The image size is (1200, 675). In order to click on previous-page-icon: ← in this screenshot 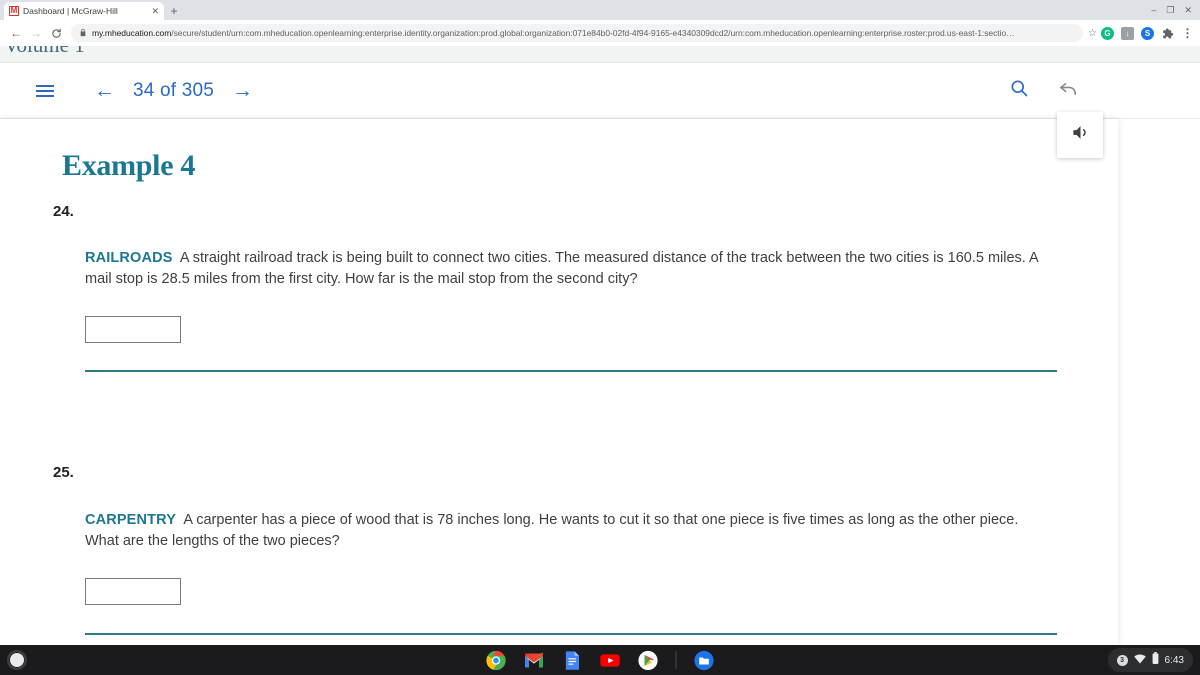, I will do `click(104, 90)`.